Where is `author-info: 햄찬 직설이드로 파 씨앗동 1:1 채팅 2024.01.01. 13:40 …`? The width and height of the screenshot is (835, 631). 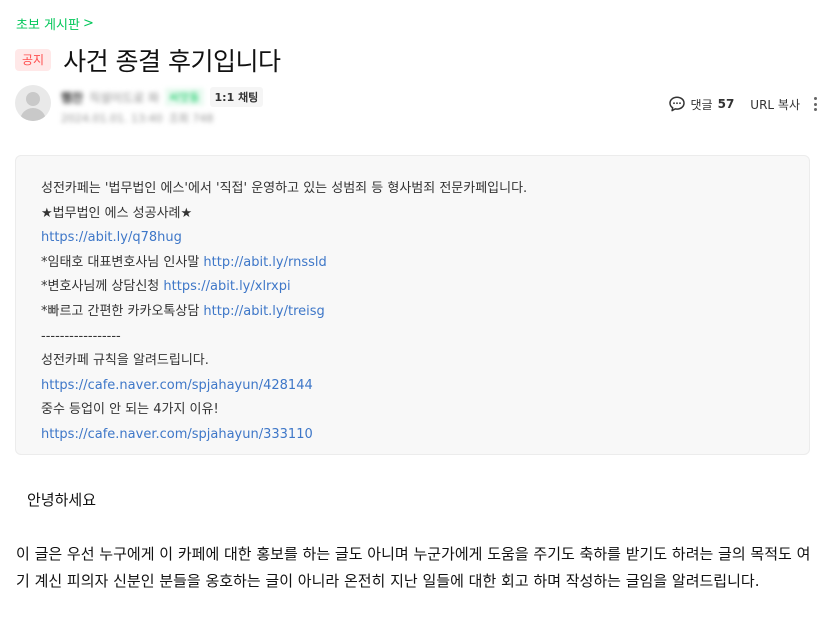 author-info: 햄찬 직설이드로 파 씨앗동 1:1 채팅 2024.01.01. 13:40 … is located at coordinates (417, 105).